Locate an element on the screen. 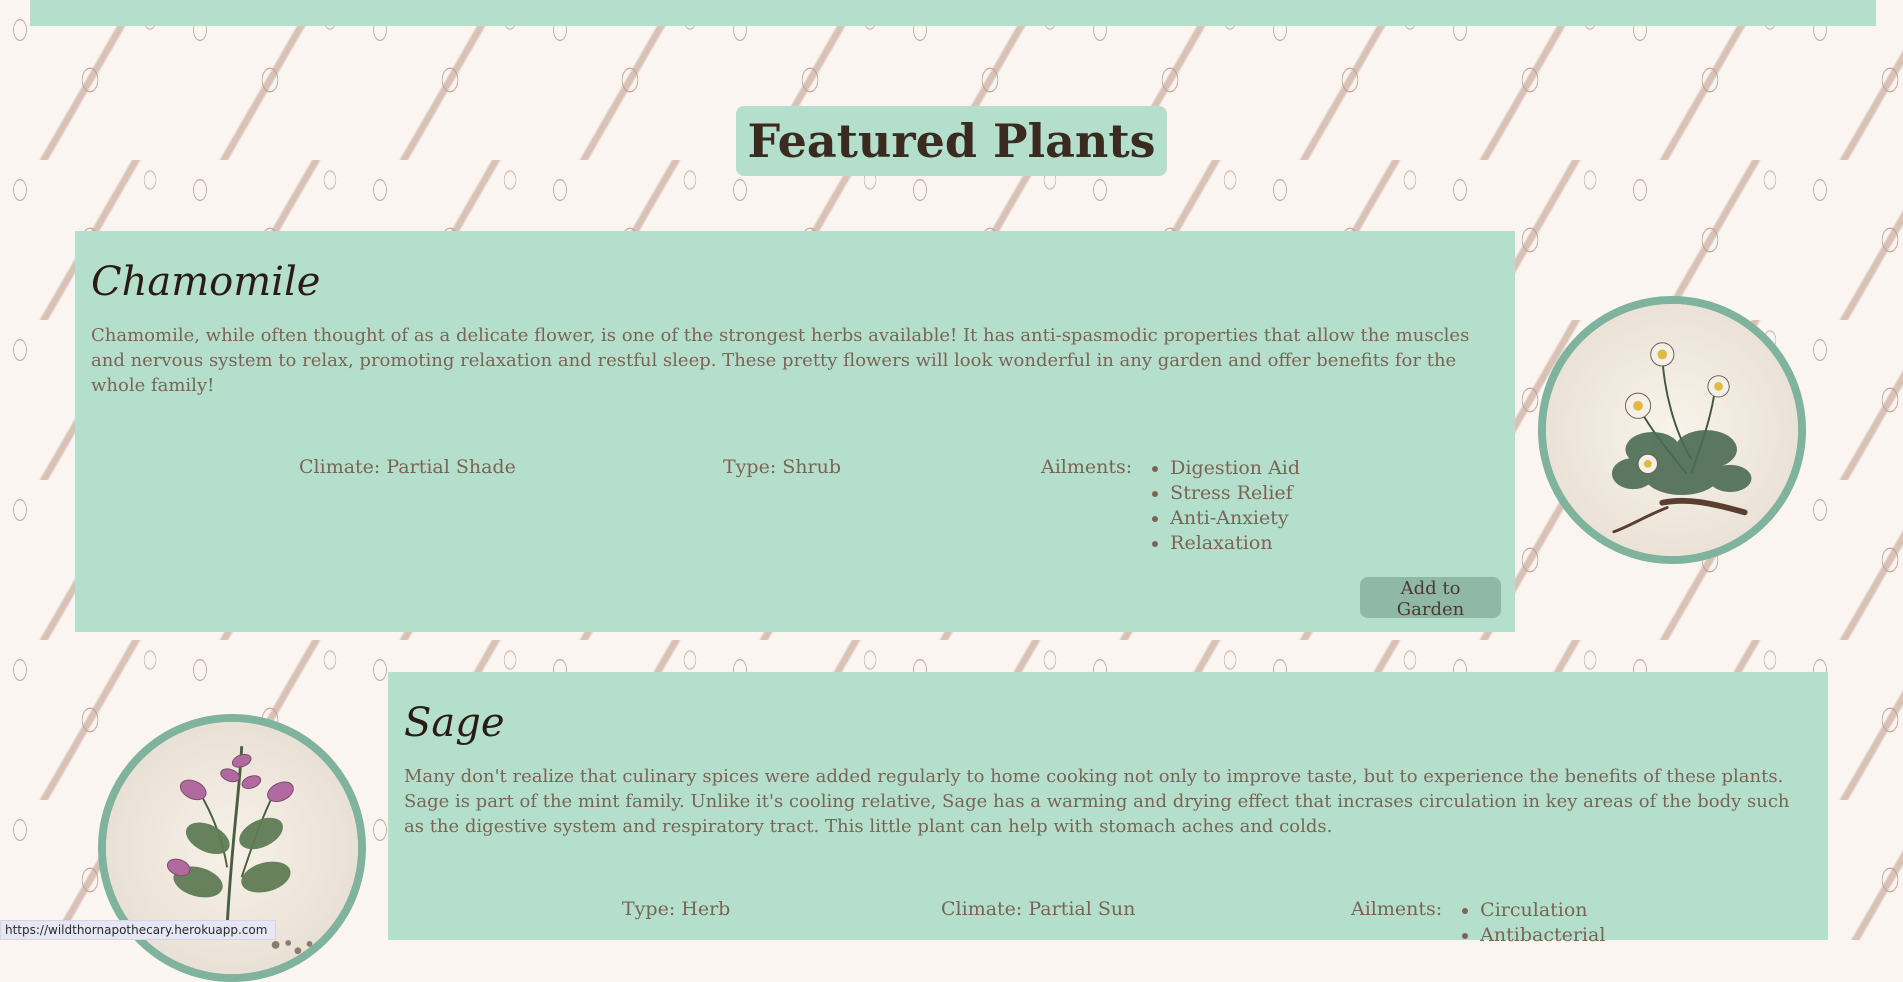 This screenshot has width=1903, height=982. plant-climate: Climate: Partial Sun is located at coordinates (1038, 909).